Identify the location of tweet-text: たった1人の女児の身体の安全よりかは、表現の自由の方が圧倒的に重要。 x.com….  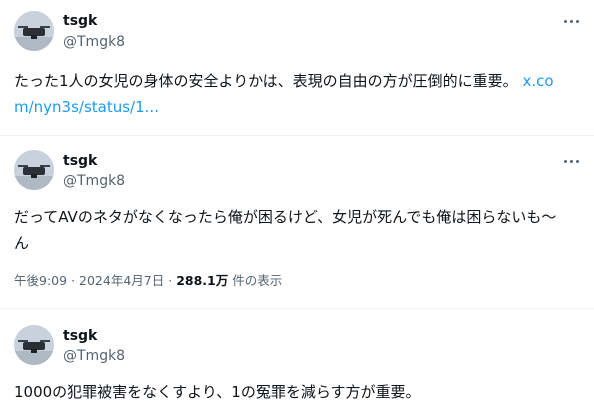
(286, 94).